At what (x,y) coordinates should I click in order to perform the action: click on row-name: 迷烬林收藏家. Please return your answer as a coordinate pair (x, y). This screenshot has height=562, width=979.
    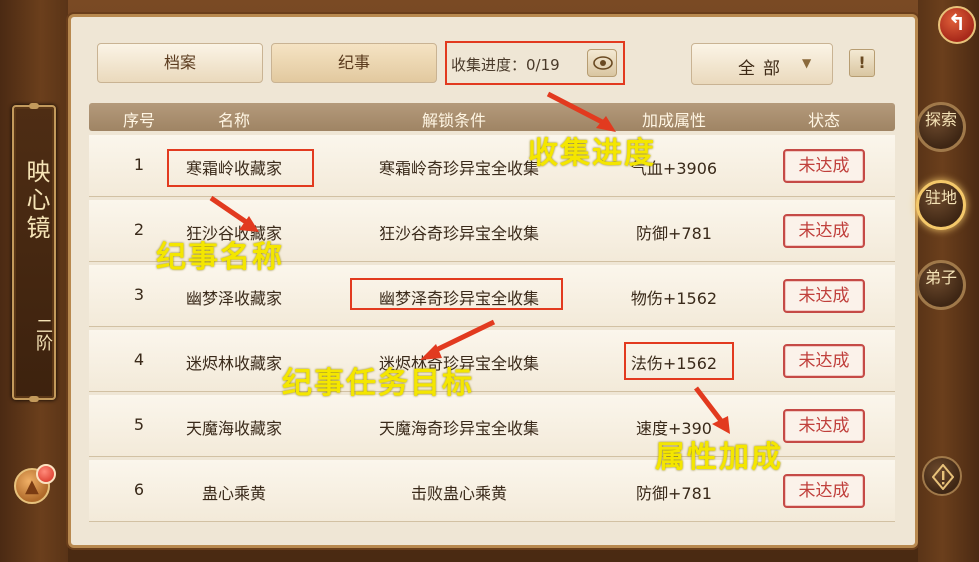
    Looking at the image, I should click on (233, 363).